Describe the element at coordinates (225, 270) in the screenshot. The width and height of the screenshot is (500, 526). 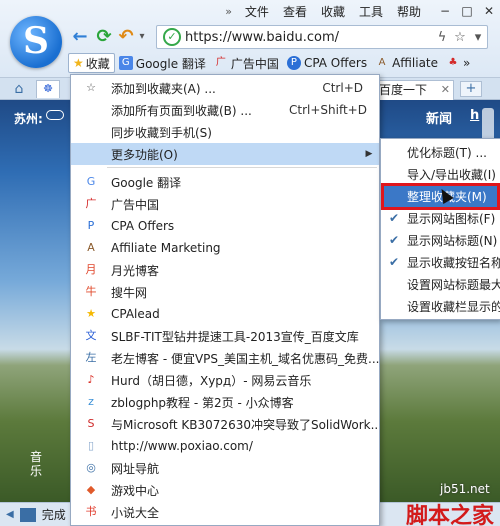
I see `bookmark-item: 月 月光博客` at that location.